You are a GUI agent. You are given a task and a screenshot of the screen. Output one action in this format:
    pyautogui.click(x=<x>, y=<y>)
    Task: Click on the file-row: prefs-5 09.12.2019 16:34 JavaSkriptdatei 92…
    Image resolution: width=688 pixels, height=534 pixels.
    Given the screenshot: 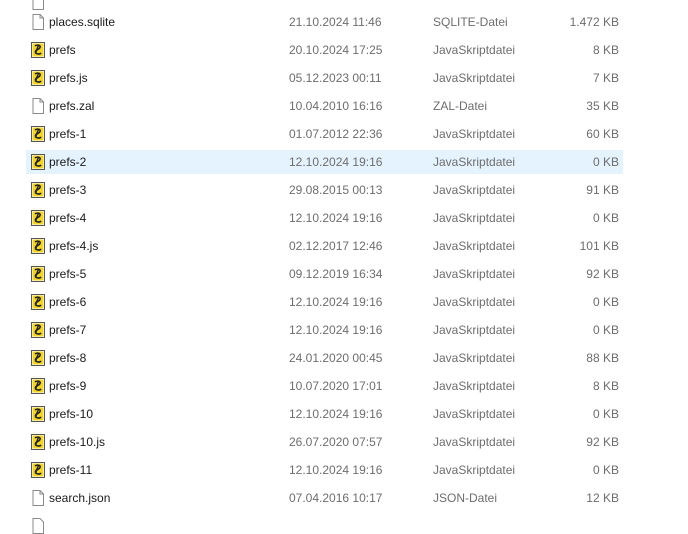 What is the action you would take?
    pyautogui.click(x=324, y=274)
    